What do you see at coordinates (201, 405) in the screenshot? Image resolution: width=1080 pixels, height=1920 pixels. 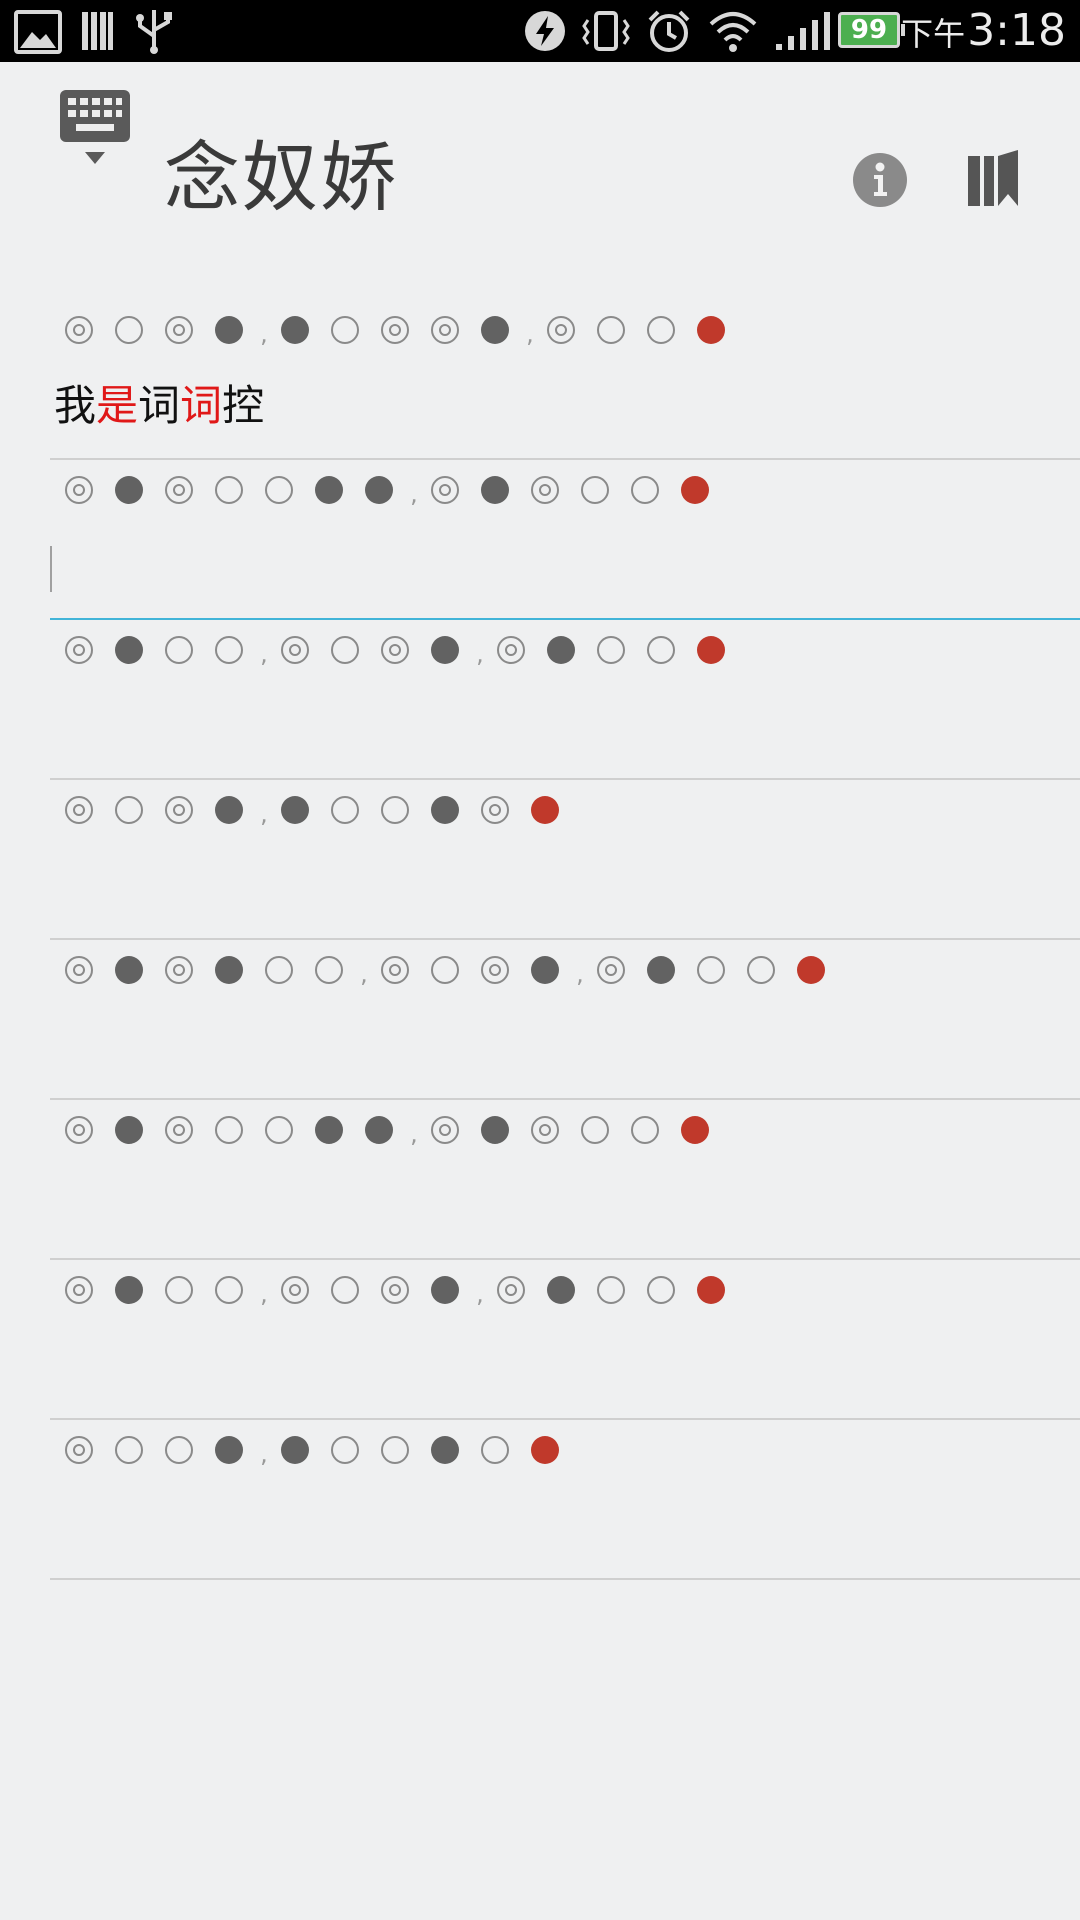 I see `mismatched-character: 词` at bounding box center [201, 405].